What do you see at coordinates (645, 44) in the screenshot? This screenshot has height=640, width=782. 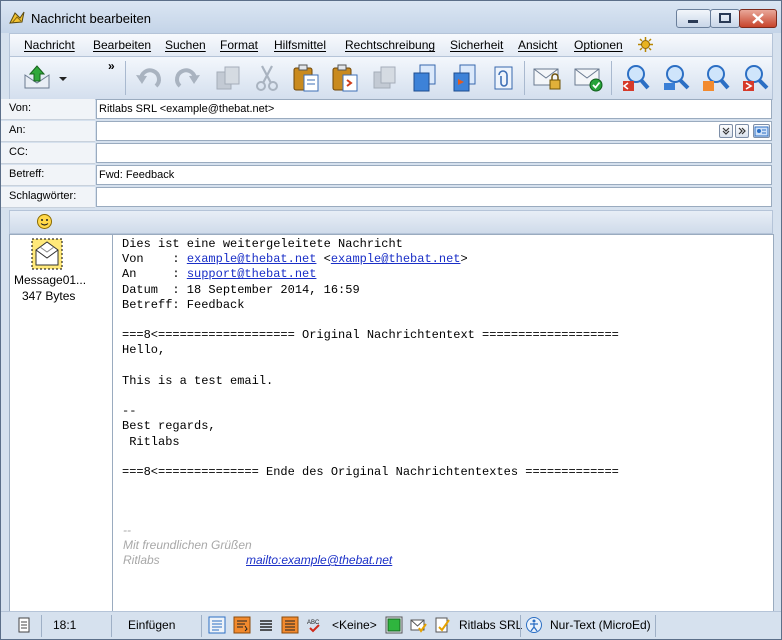 I see `star-icon` at bounding box center [645, 44].